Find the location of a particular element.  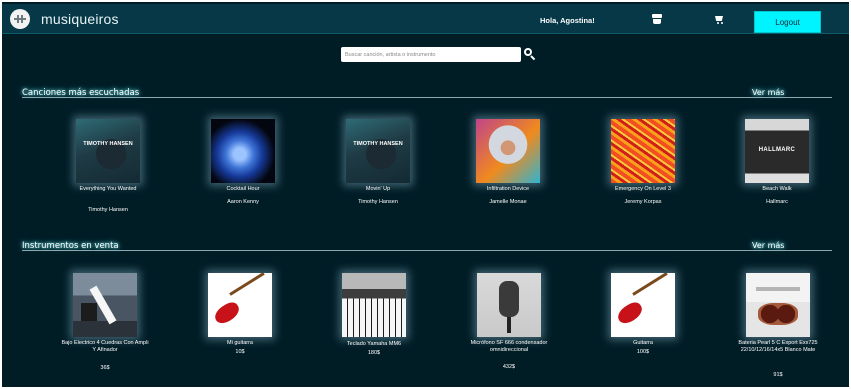

album-cover: HALLMARC is located at coordinates (777, 151).